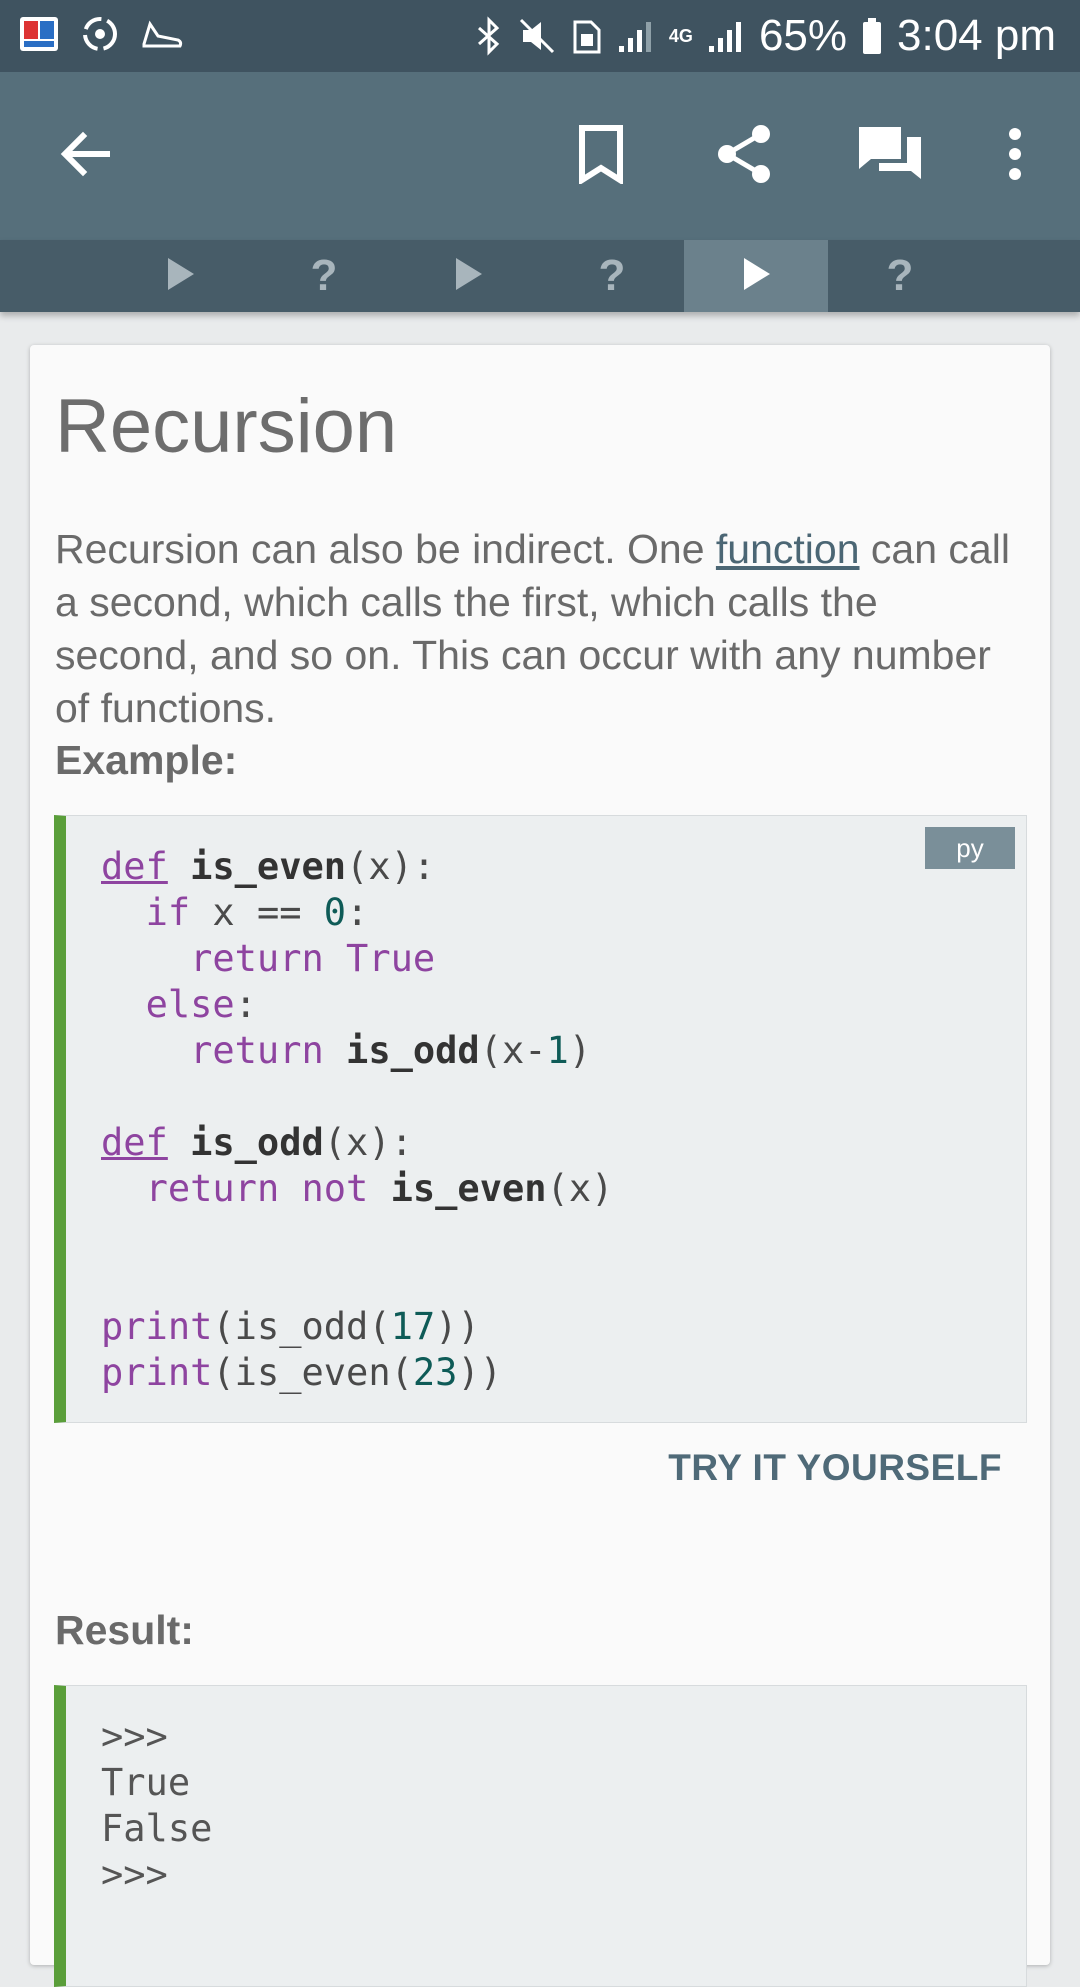 The width and height of the screenshot is (1080, 1987). What do you see at coordinates (335, 912) in the screenshot?
I see `code-token: 0` at bounding box center [335, 912].